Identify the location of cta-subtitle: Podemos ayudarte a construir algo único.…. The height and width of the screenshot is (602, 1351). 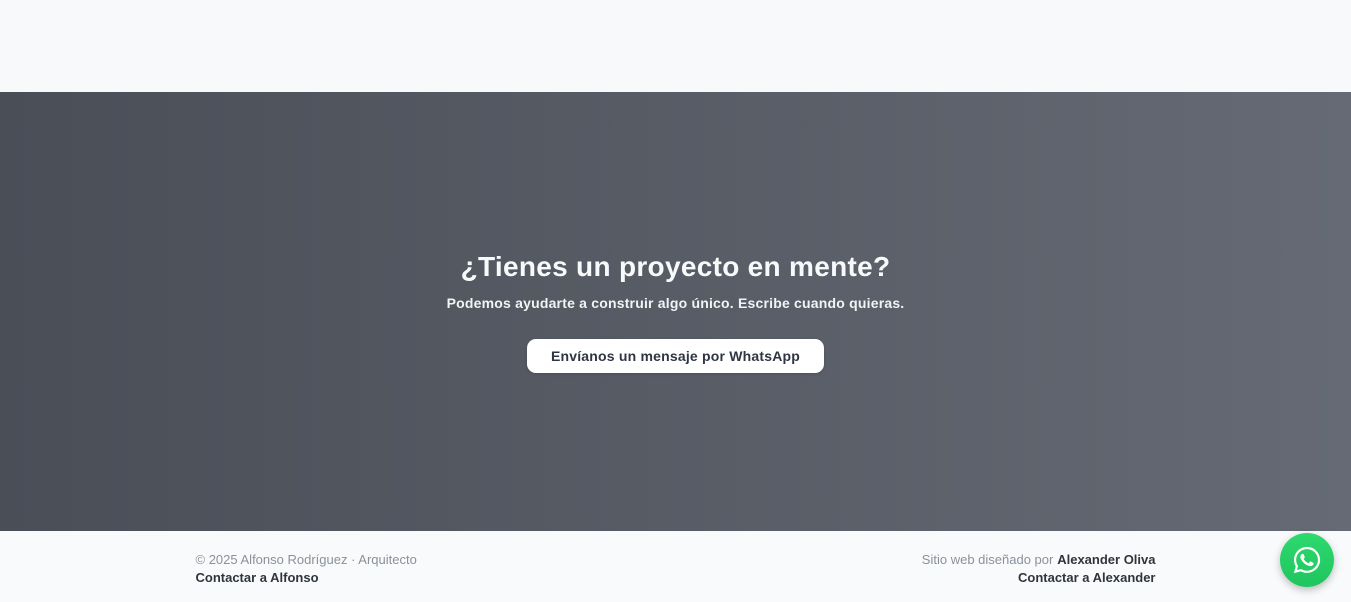
(675, 302).